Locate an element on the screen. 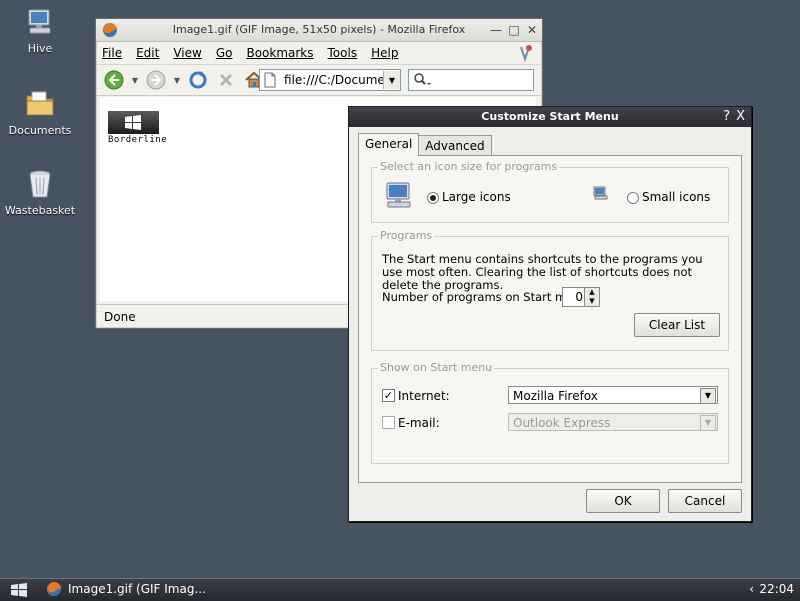 This screenshot has height=601, width=800. close-icon: X is located at coordinates (740, 117).